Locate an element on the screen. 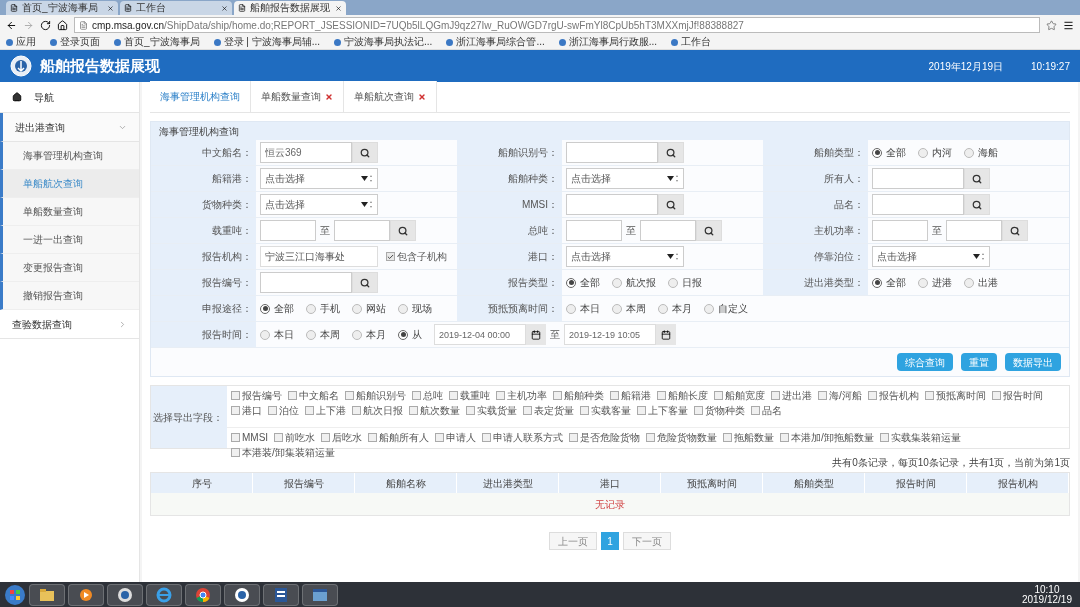  address-bar: cmp.msa.gov.cn/ShipData/ship/home.do;REPORT_JSESSIONID=7UQb5lLQGmJ9qz27Iw_RuOWGD7rgU-swFmYl8CpUb5hT3MXXmjJf!88388827 is located at coordinates (557, 25).